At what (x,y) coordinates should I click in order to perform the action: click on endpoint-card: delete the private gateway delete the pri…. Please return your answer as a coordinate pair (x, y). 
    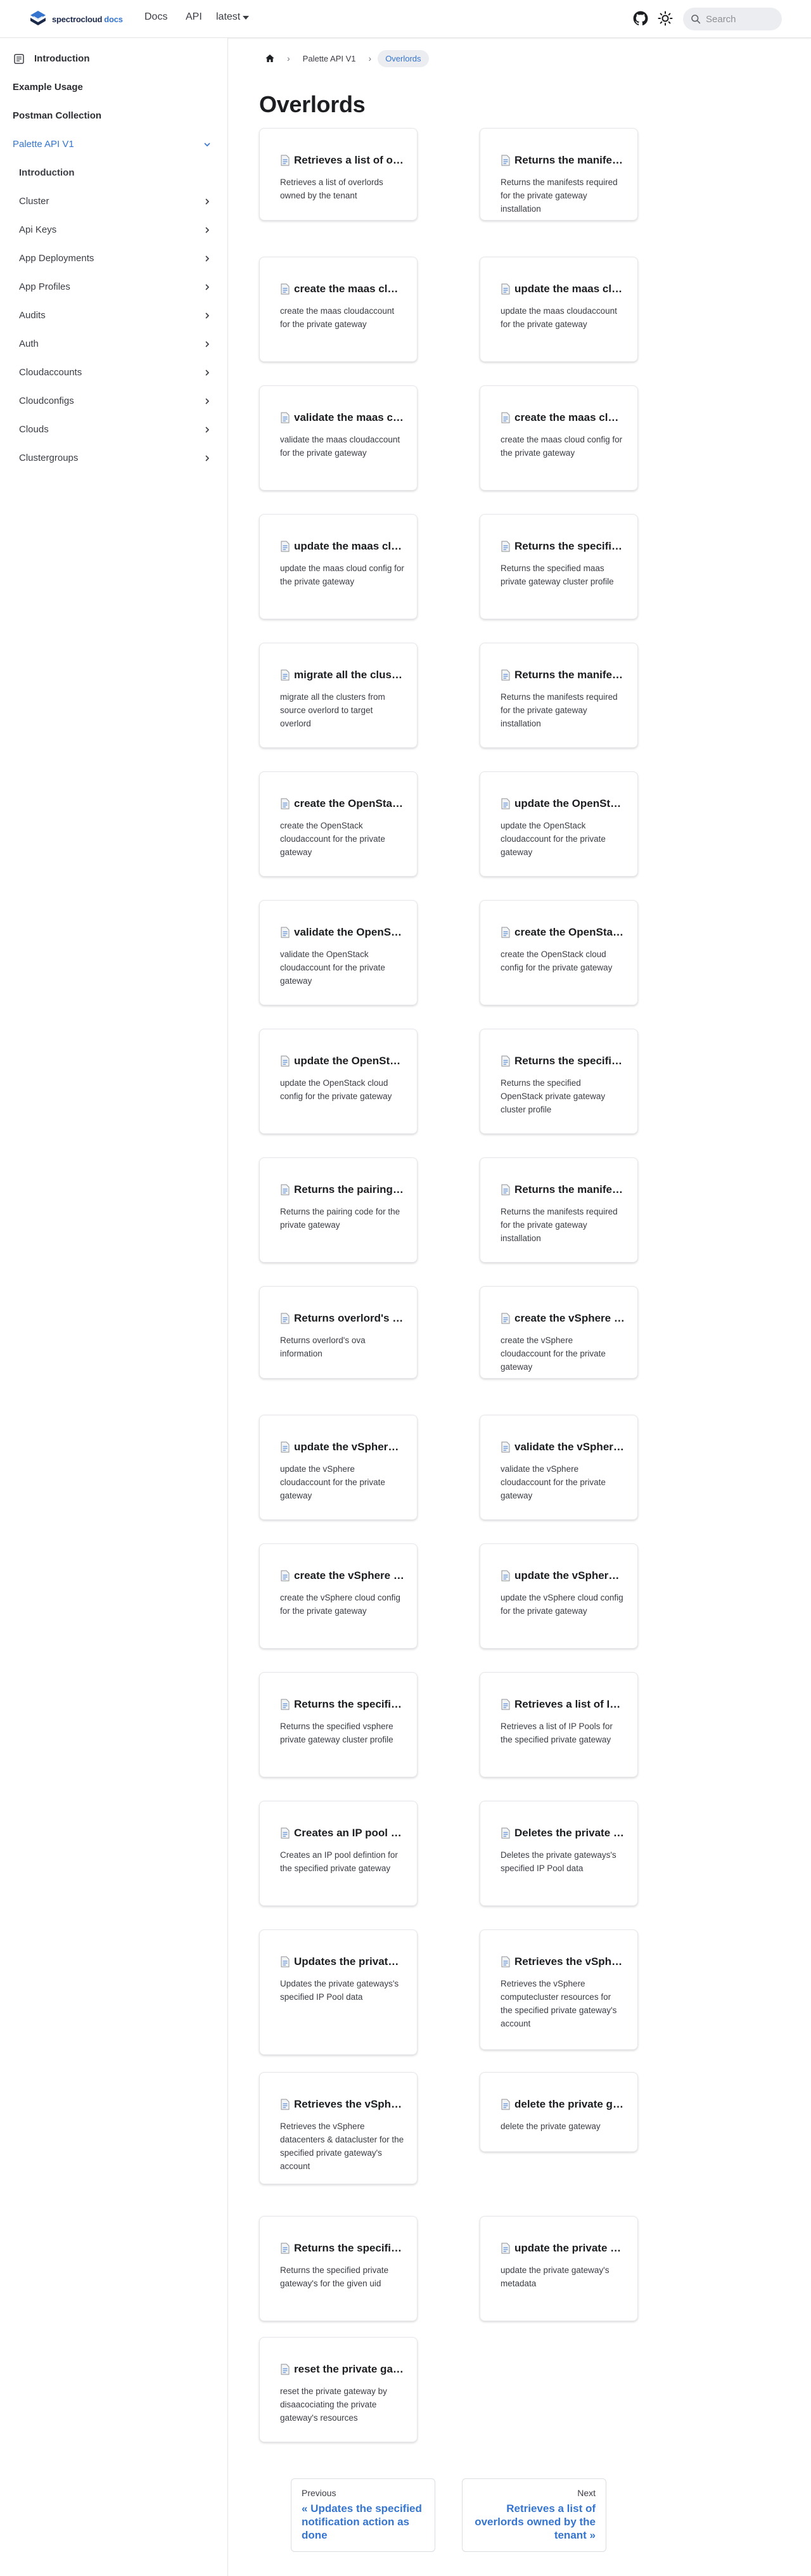
    Looking at the image, I should click on (559, 2112).